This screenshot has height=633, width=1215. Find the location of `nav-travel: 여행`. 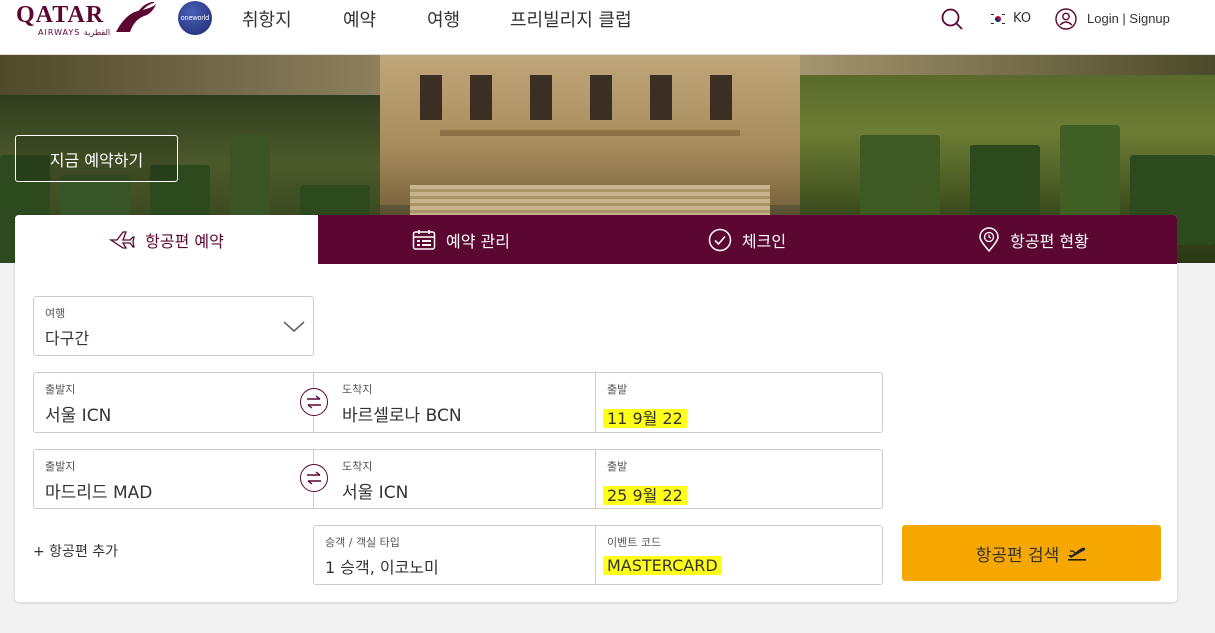

nav-travel: 여행 is located at coordinates (443, 19).